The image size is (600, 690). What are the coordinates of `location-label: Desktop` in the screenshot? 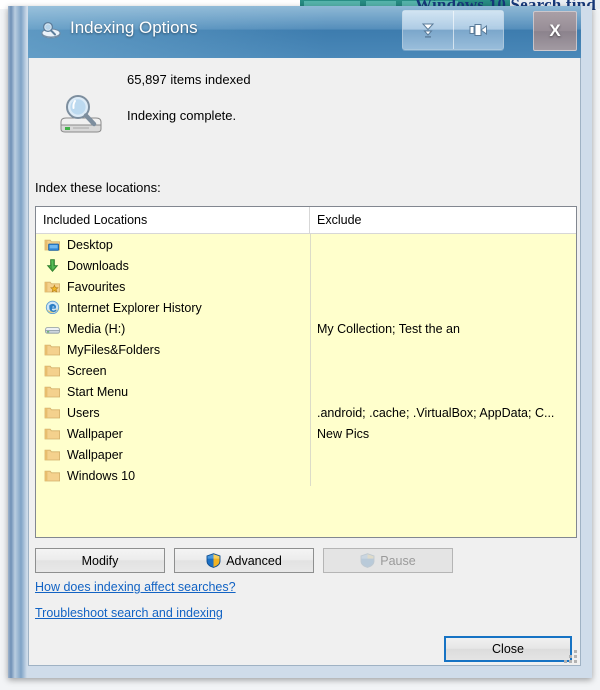 It's located at (90, 244).